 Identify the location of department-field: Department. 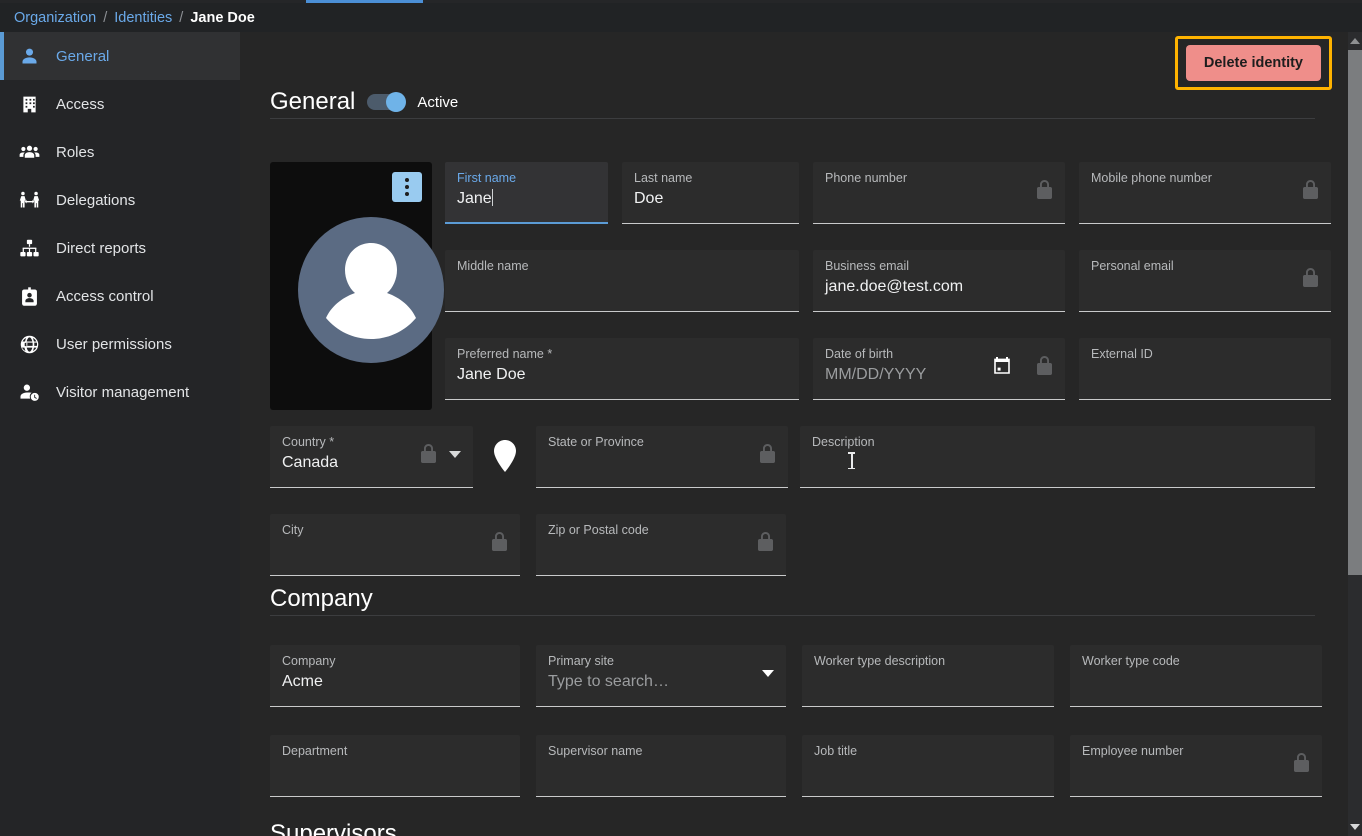
(395, 766).